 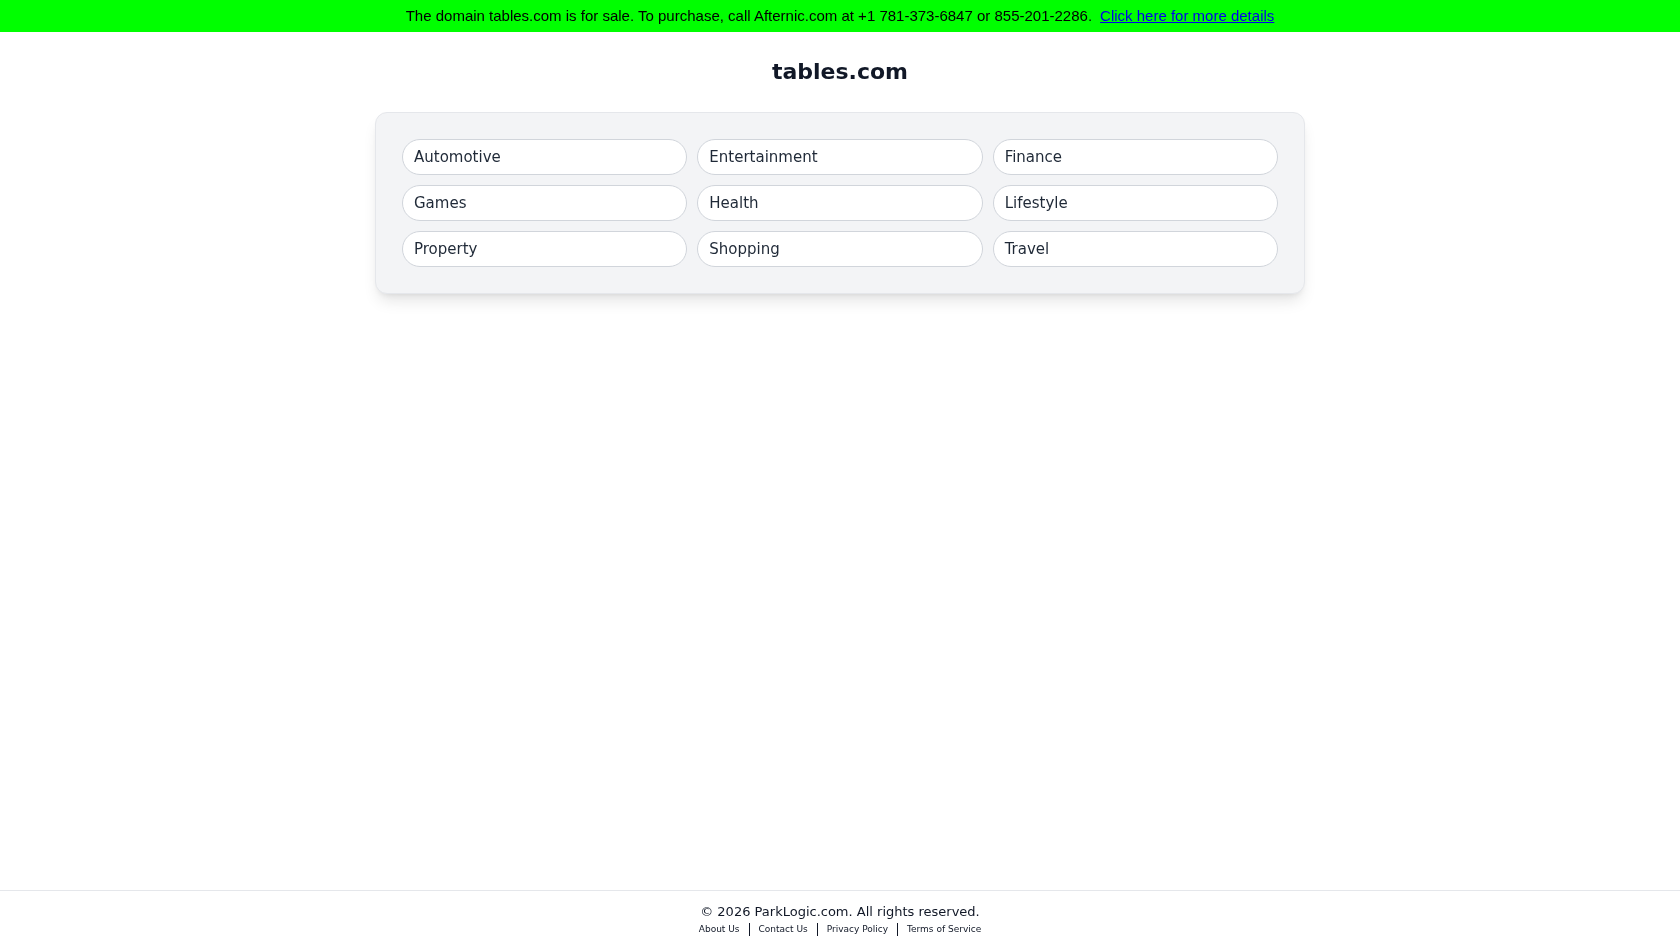 I want to click on category-link: Finance, so click(x=1135, y=157).